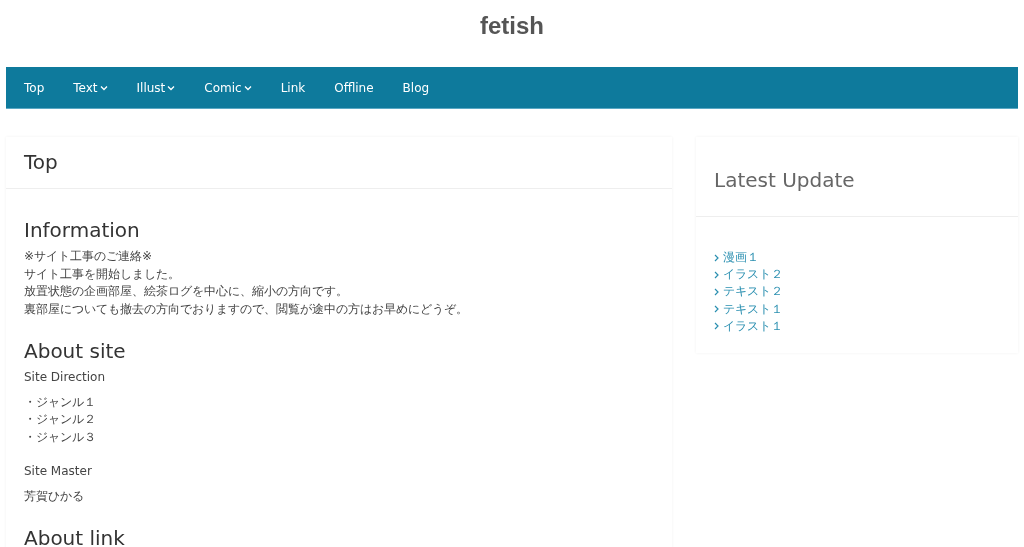 The width and height of the screenshot is (1024, 547). What do you see at coordinates (34, 87) in the screenshot?
I see `nav-item: Top` at bounding box center [34, 87].